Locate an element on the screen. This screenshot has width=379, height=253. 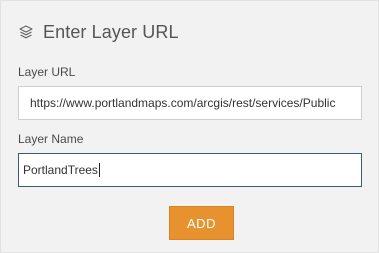
layers-icon is located at coordinates (26, 32).